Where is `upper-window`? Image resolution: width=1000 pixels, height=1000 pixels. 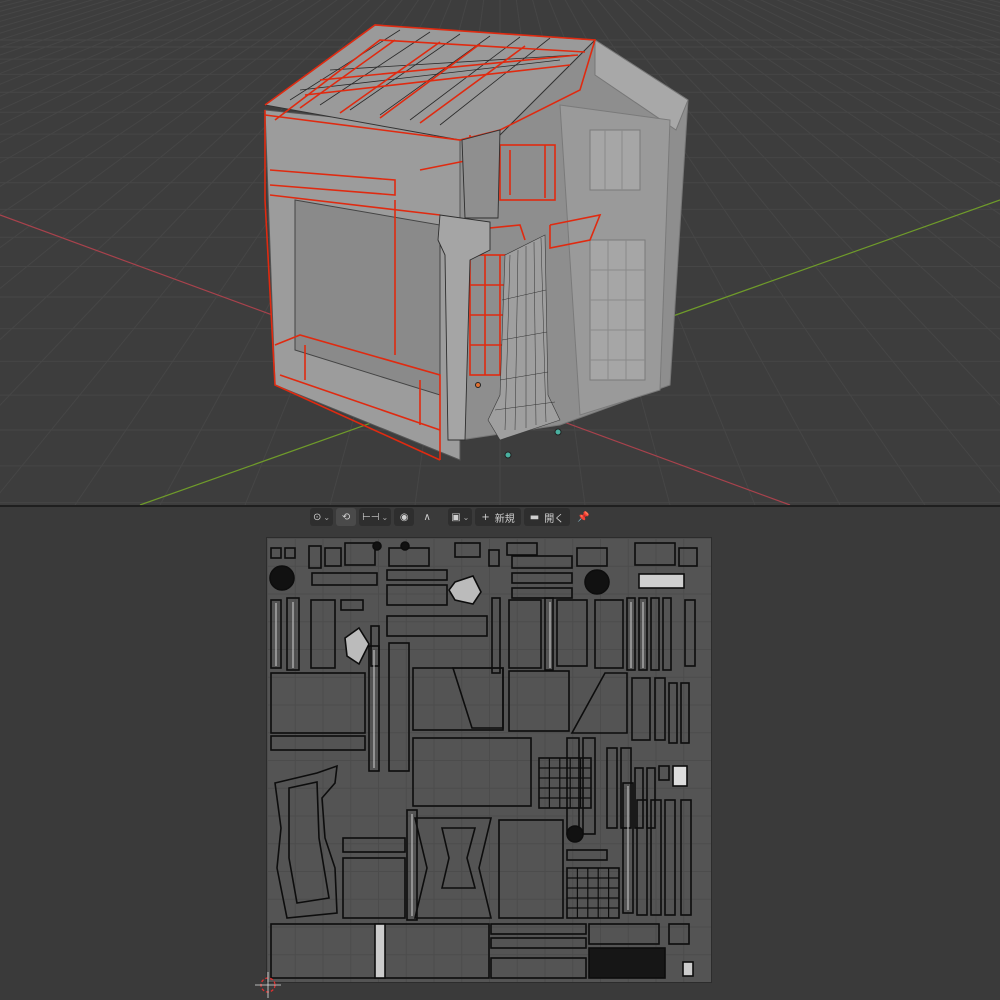 upper-window is located at coordinates (615, 160).